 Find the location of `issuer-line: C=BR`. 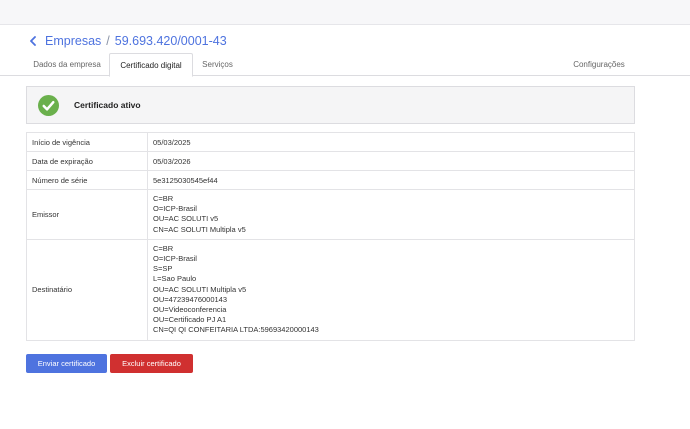

issuer-line: C=BR is located at coordinates (163, 198).